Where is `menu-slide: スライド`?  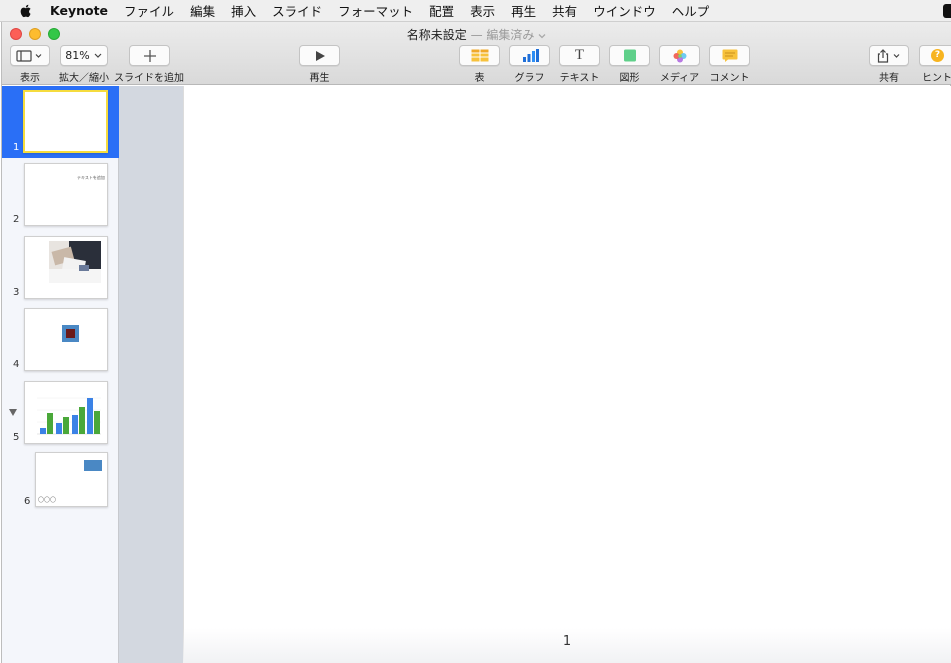
menu-slide: スライド is located at coordinates (297, 10).